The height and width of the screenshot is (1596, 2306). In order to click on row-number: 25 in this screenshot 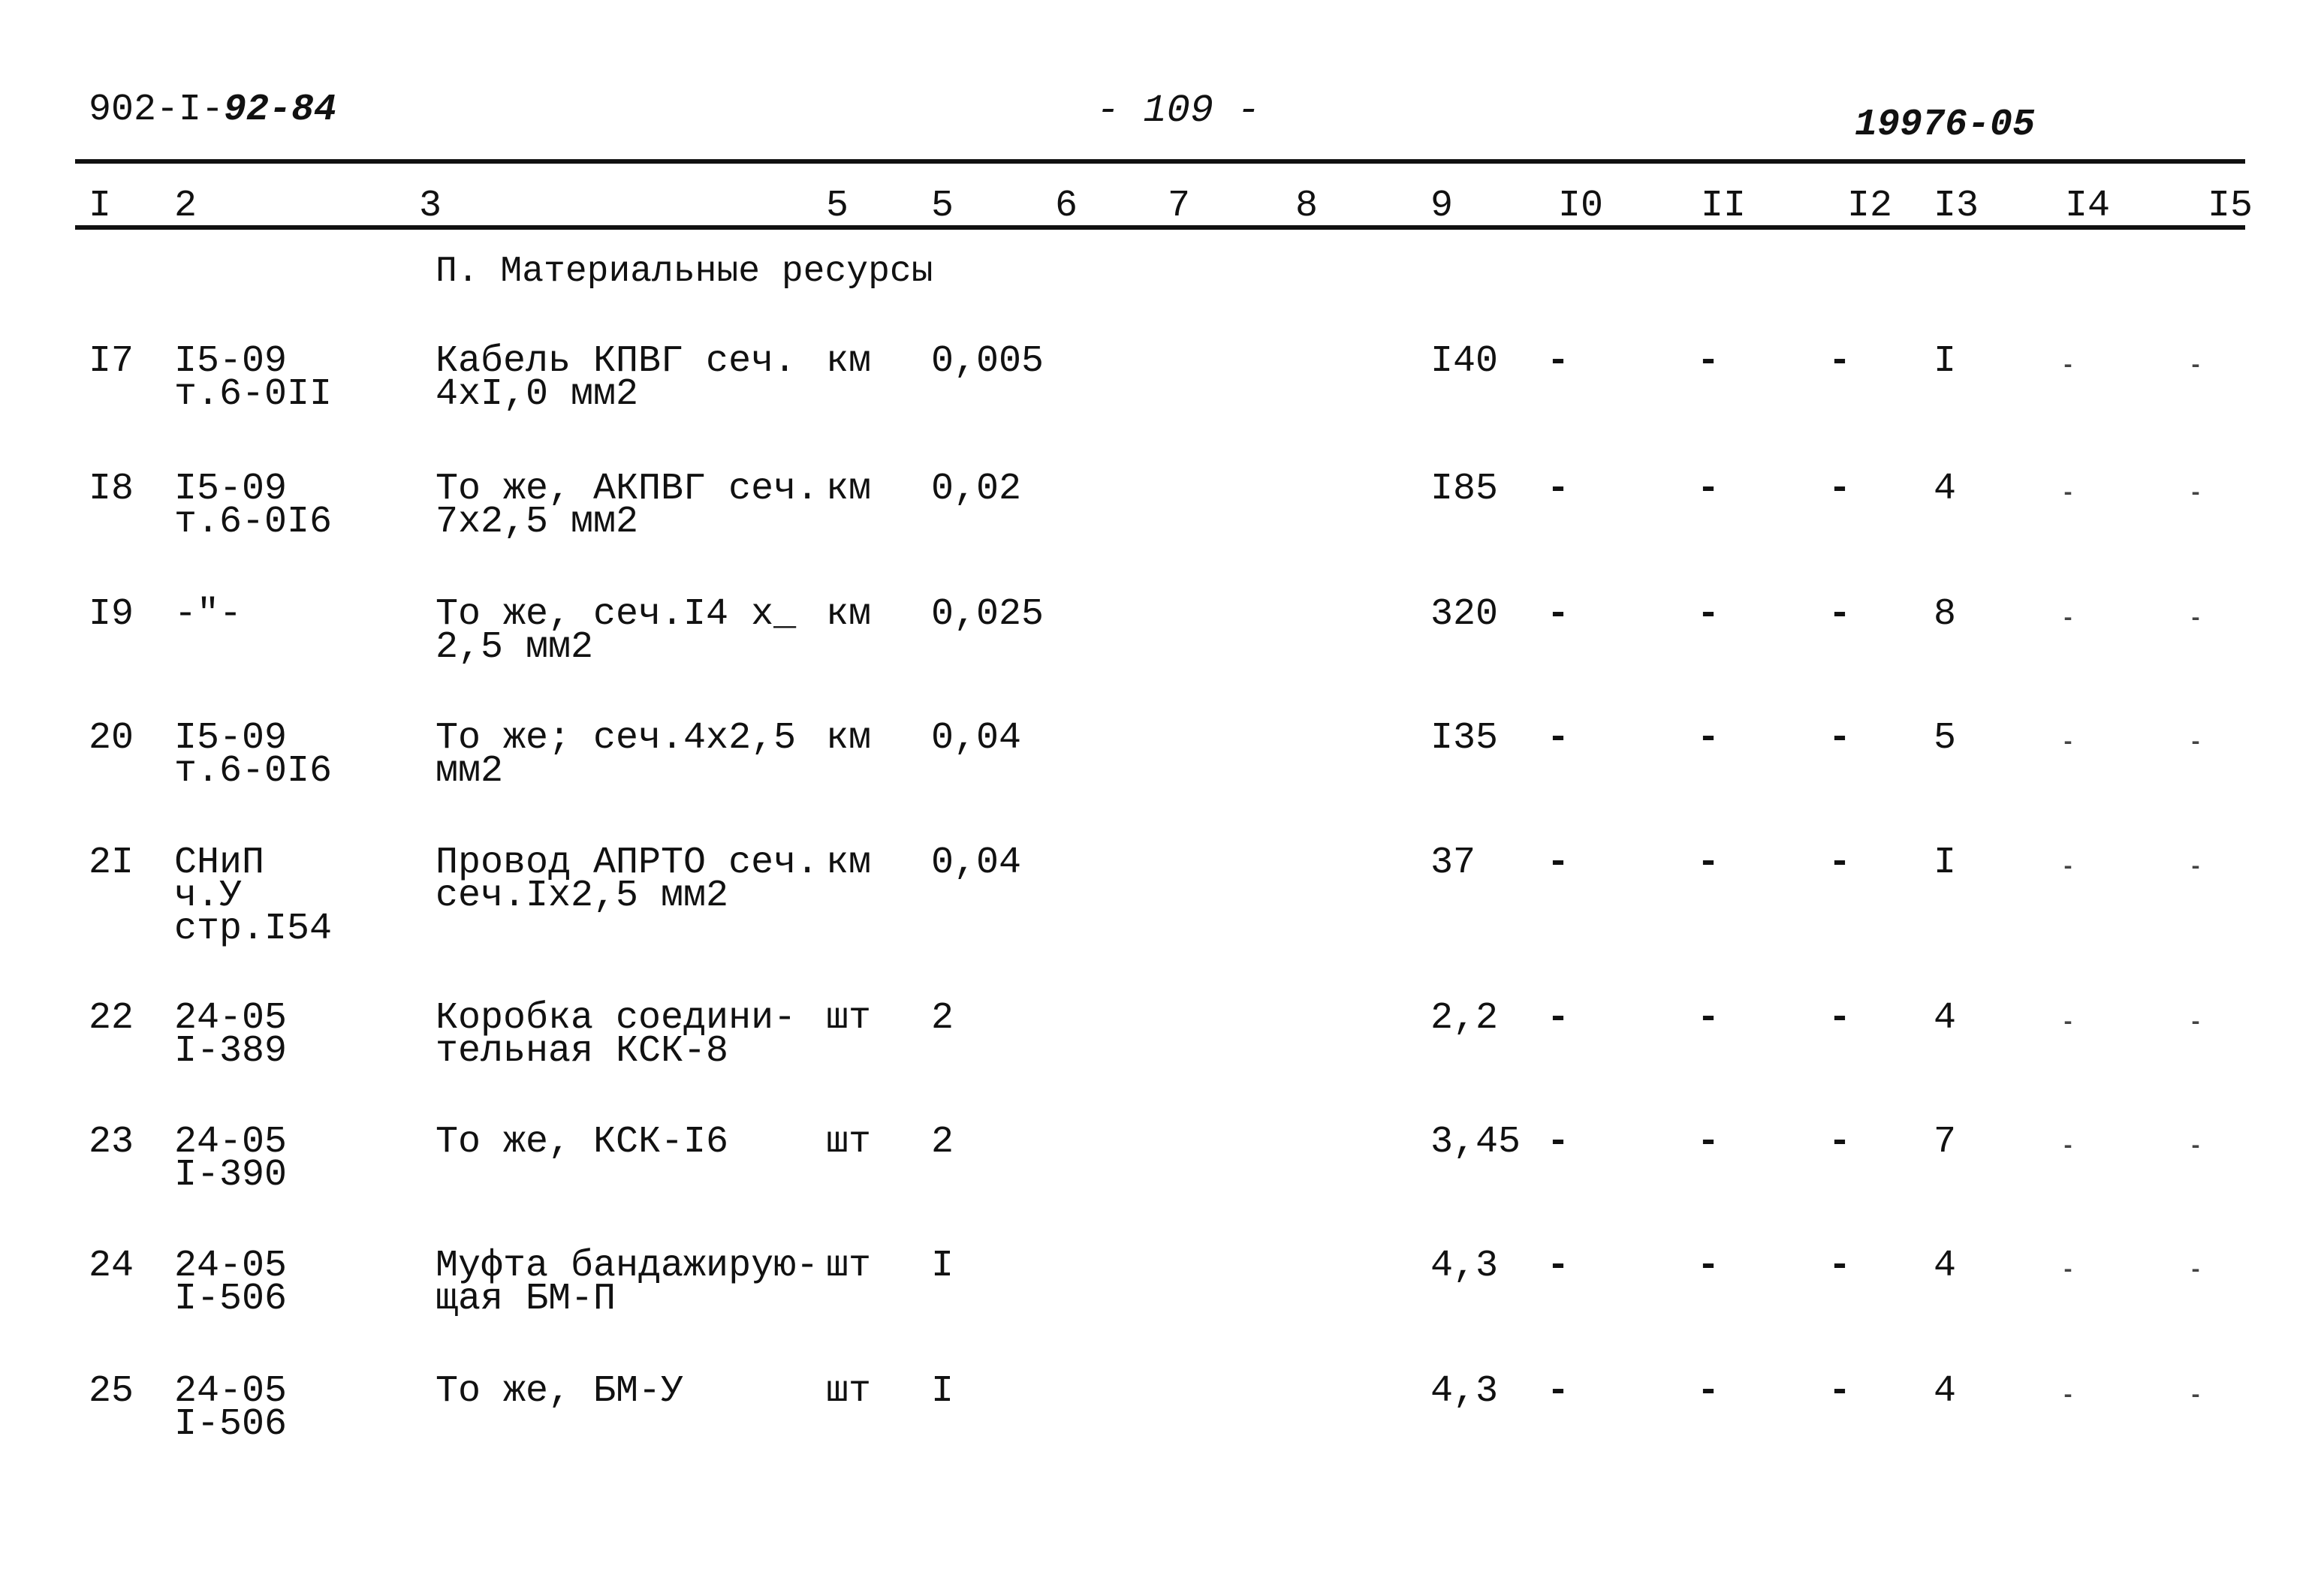, I will do `click(111, 1391)`.